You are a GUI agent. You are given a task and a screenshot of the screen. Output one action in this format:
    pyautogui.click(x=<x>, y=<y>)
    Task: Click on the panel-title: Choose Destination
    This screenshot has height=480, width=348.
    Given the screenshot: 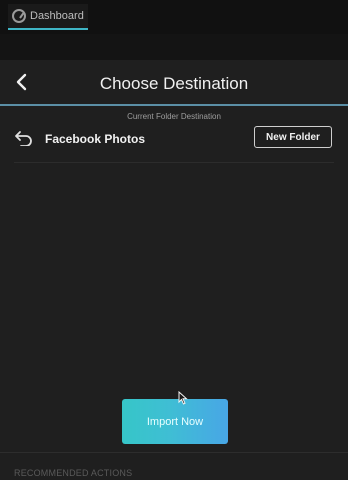 What is the action you would take?
    pyautogui.click(x=174, y=83)
    